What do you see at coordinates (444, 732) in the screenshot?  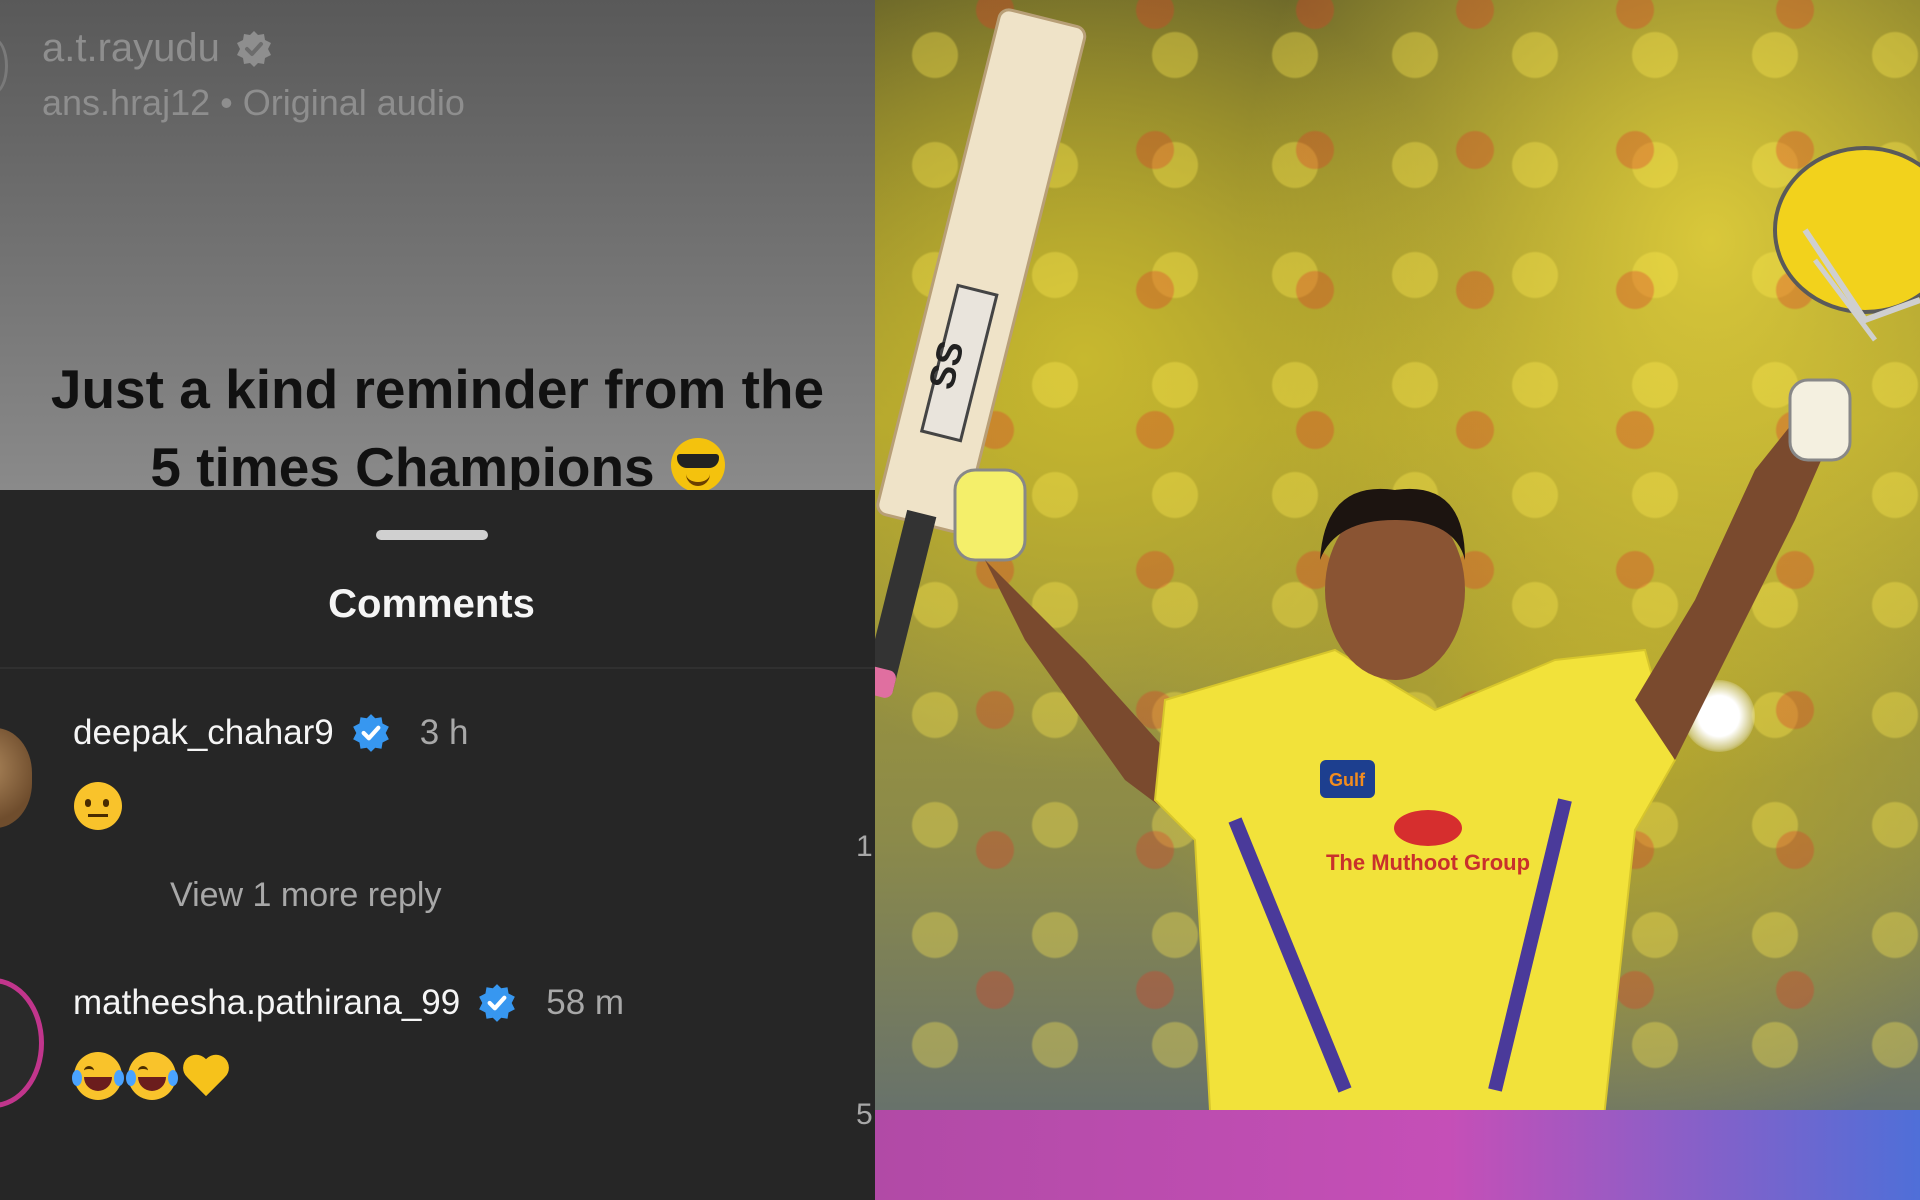 I see `comment-timestamp: 3 h` at bounding box center [444, 732].